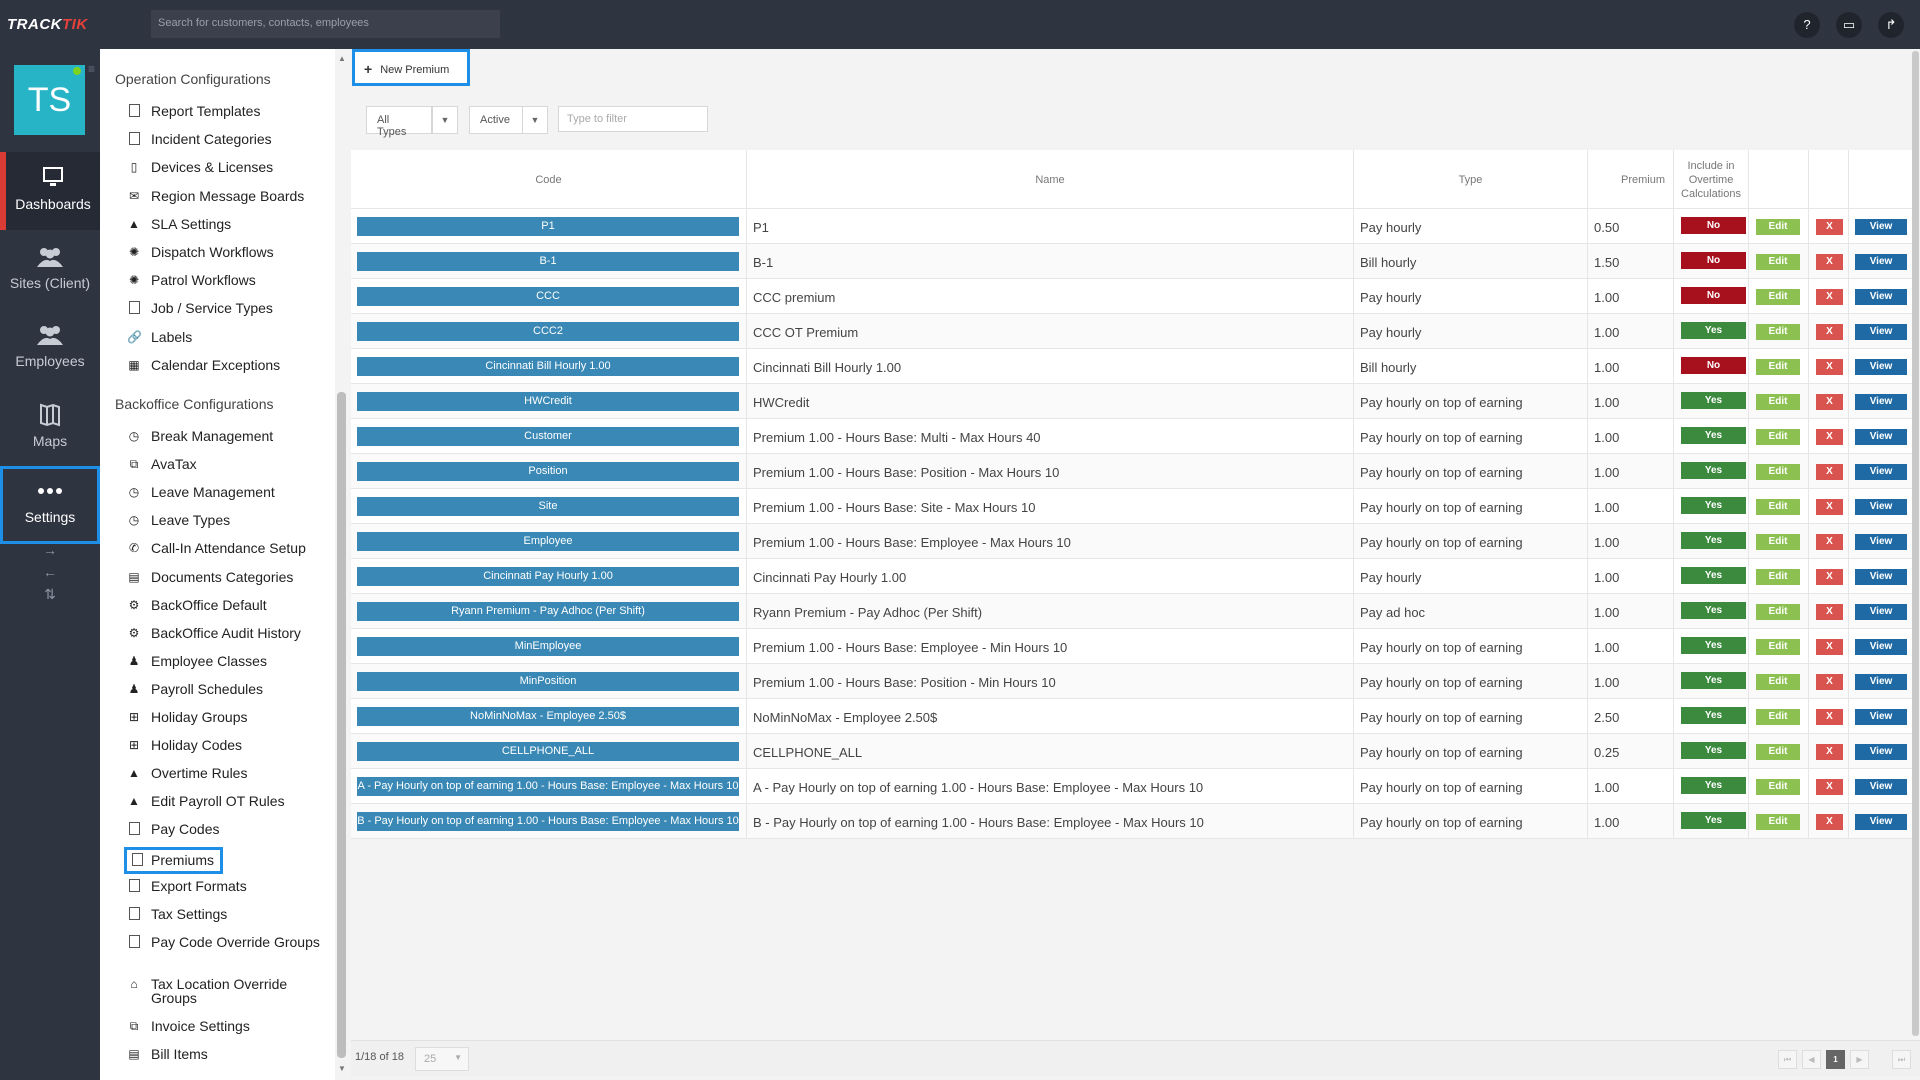 Image resolution: width=1920 pixels, height=1080 pixels. What do you see at coordinates (548, 751) in the screenshot?
I see `code-pill: CELLPHONE_ALL` at bounding box center [548, 751].